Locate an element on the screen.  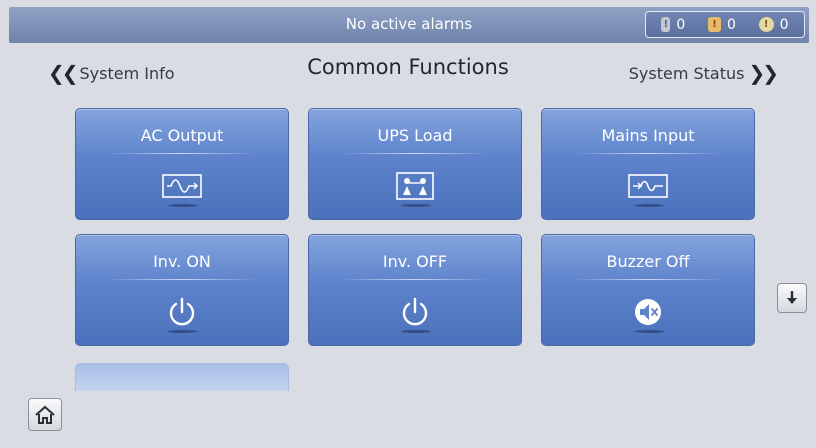
major-alarm-count: 0 is located at coordinates (731, 24).